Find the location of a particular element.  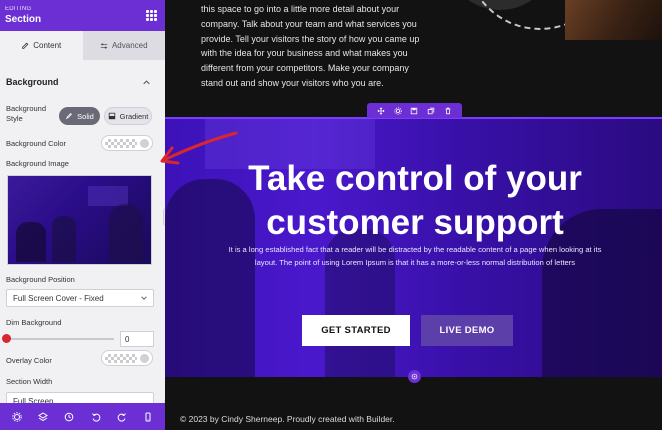

chevron-down-icon is located at coordinates (144, 298).